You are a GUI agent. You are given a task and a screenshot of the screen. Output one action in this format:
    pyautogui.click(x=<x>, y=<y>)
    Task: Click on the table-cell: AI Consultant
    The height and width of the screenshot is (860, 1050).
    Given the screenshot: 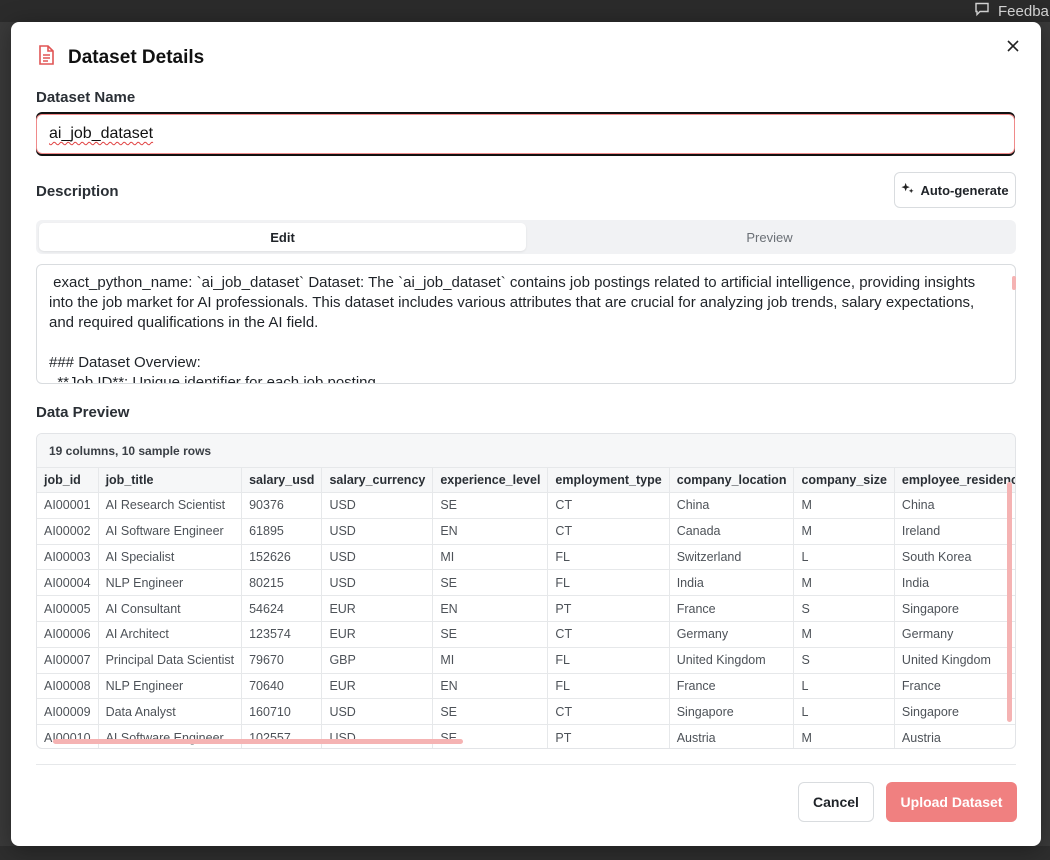 What is the action you would take?
    pyautogui.click(x=170, y=608)
    